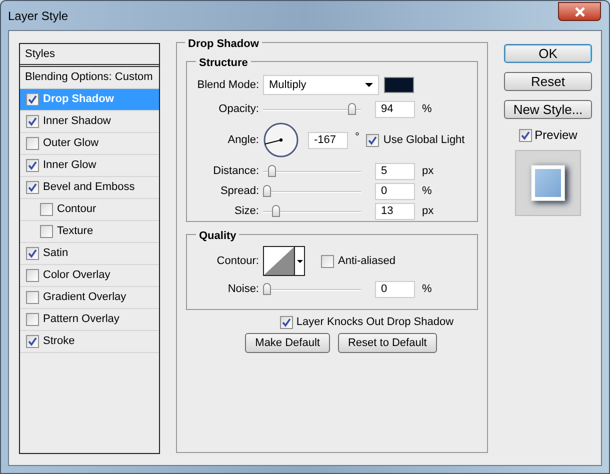 Image resolution: width=610 pixels, height=474 pixels. I want to click on style-preview-thumbnail, so click(548, 183).